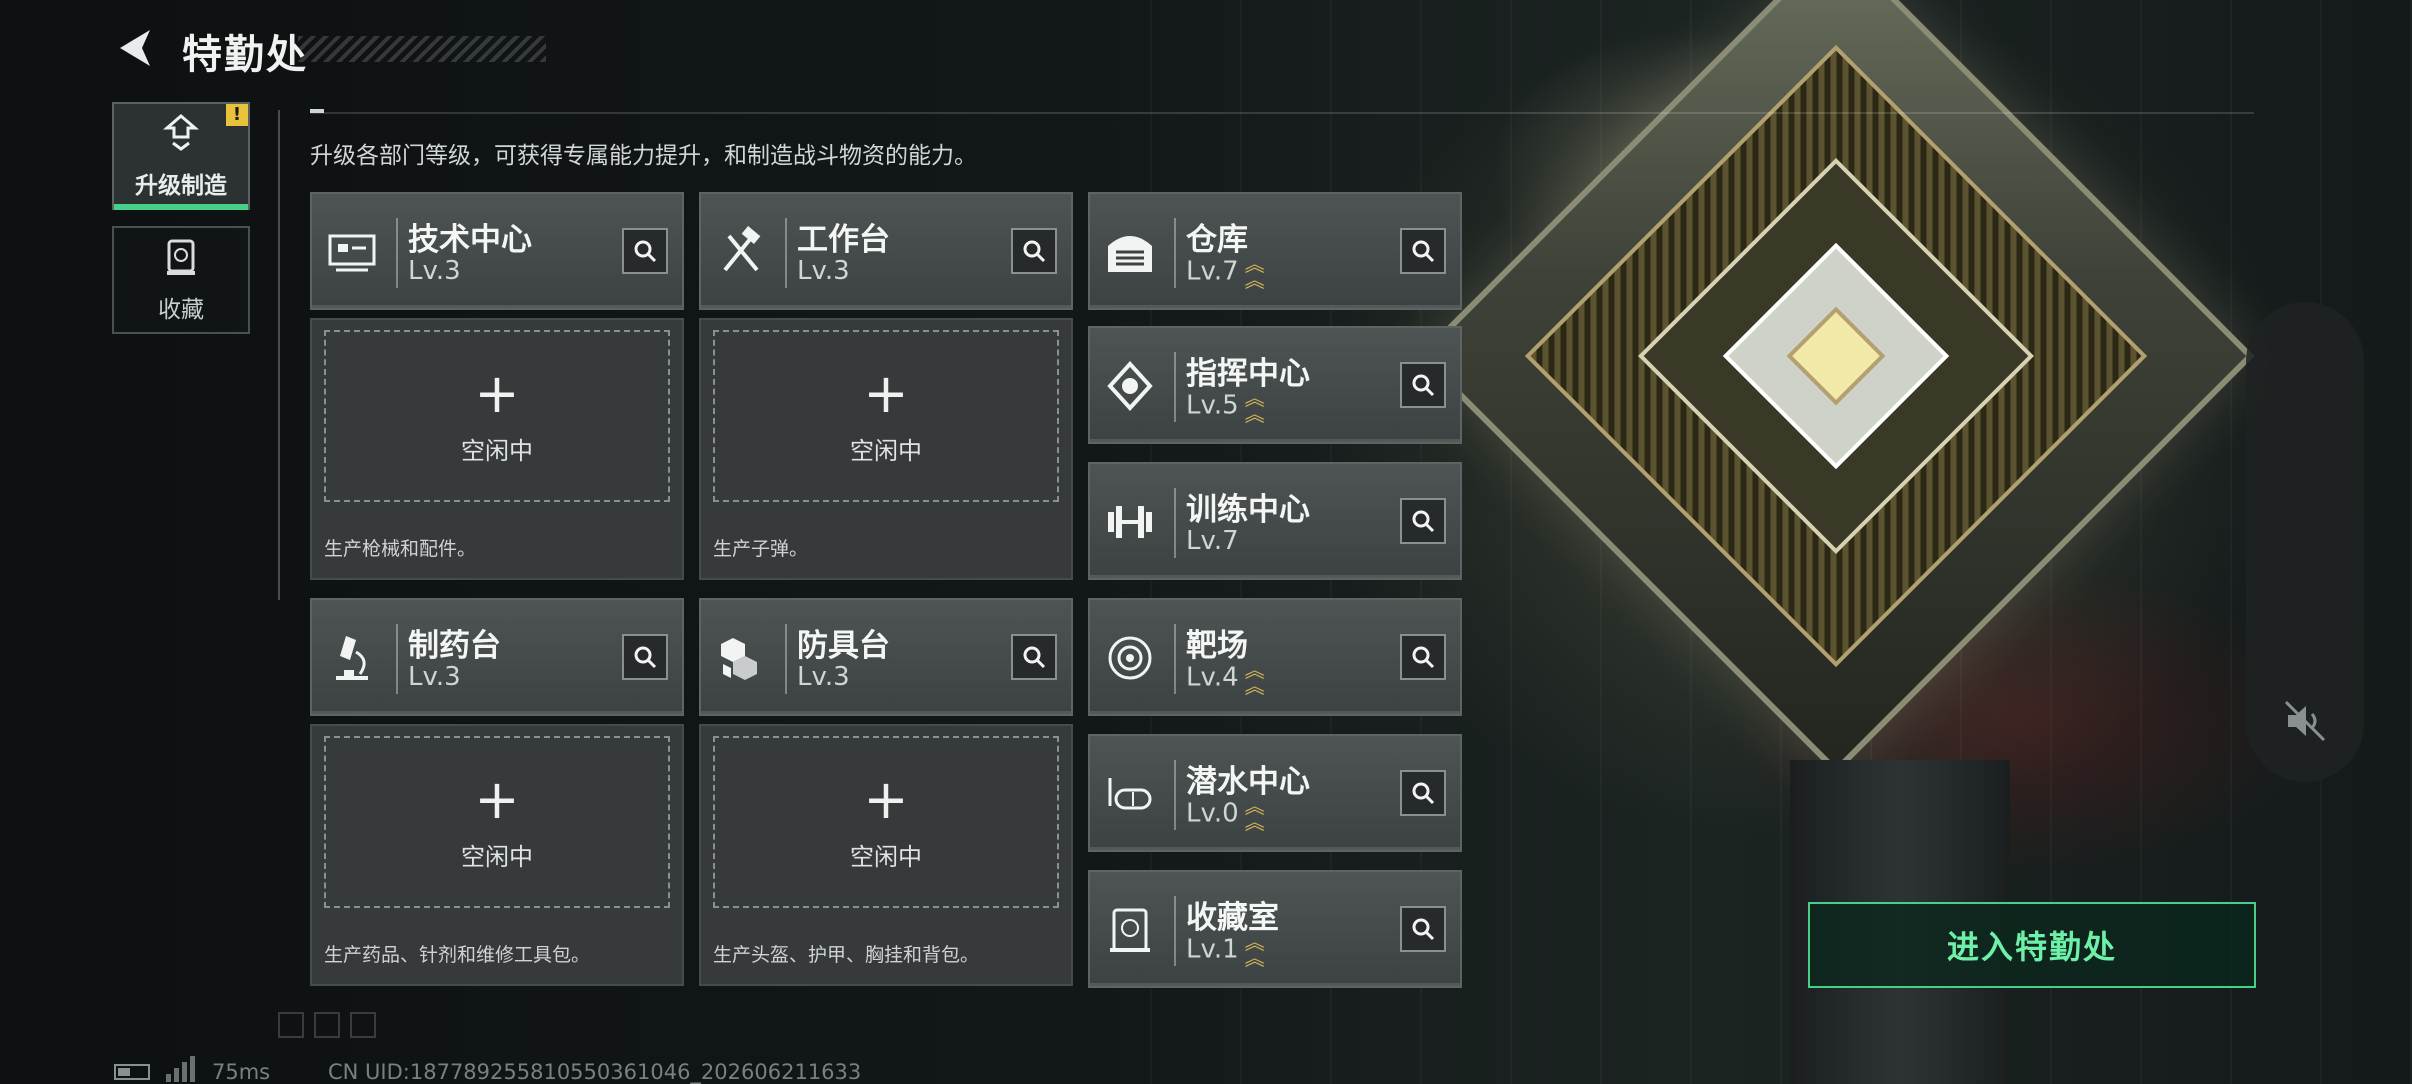 The image size is (2412, 1084). Describe the element at coordinates (1225, 272) in the screenshot. I see `department-level: Lv.7 ︽ ︽` at that location.